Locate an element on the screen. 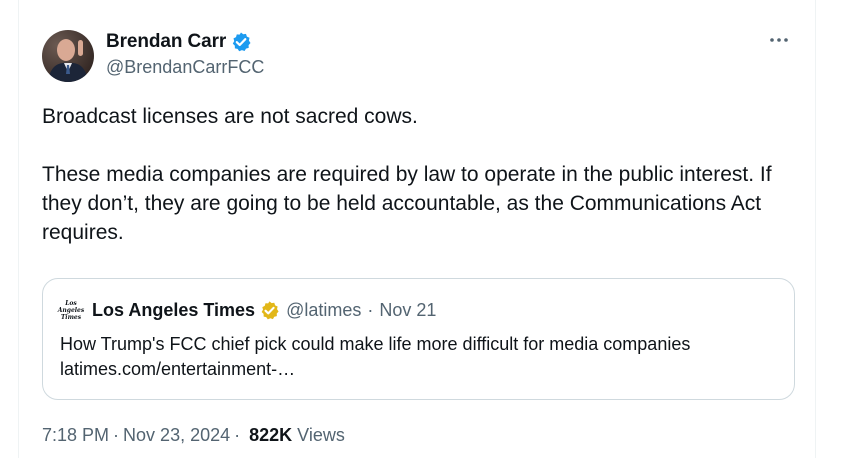 The height and width of the screenshot is (458, 852). author-handle: @BrendanCarrFCC is located at coordinates (185, 67).